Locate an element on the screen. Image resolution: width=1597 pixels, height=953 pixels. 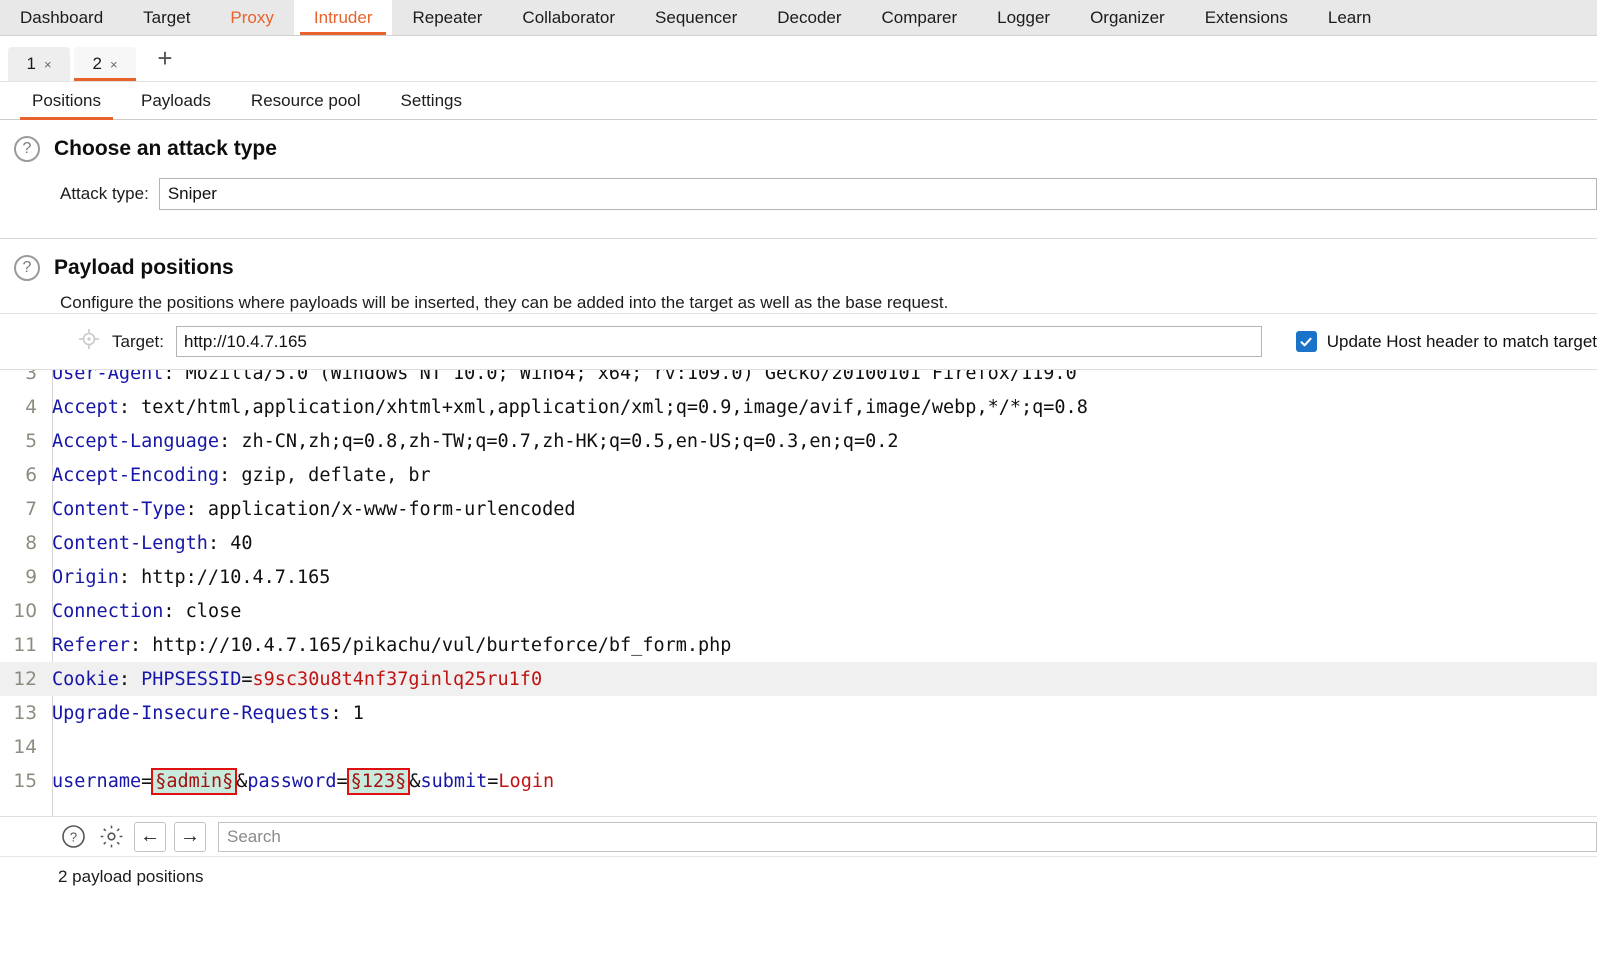
sub-tab-payloads: Payloads is located at coordinates (176, 100).